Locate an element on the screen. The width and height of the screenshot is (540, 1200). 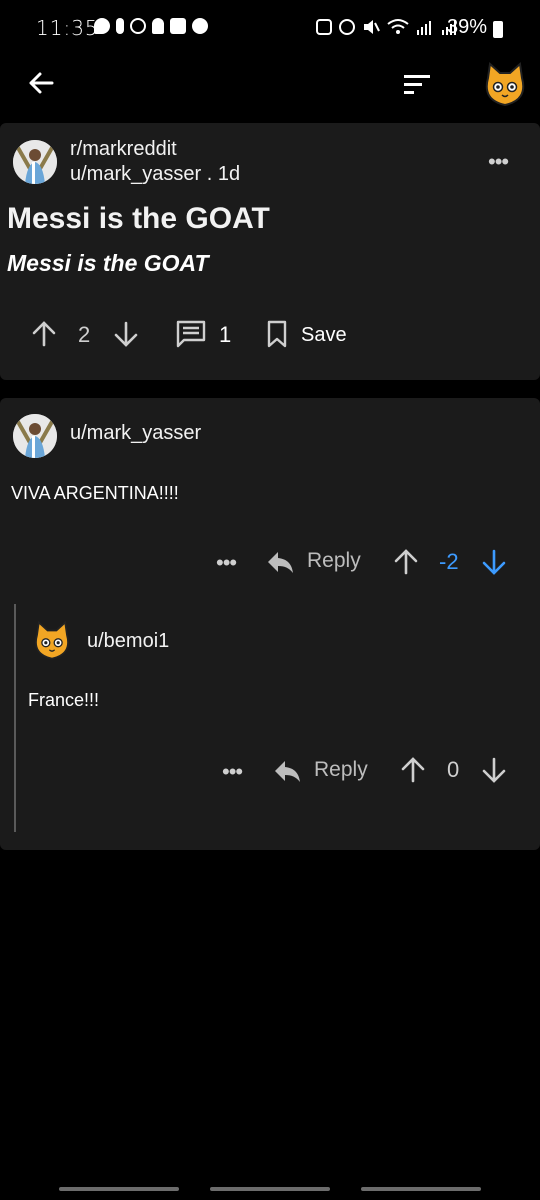
nav-back-button is located at coordinates (421, 1189).